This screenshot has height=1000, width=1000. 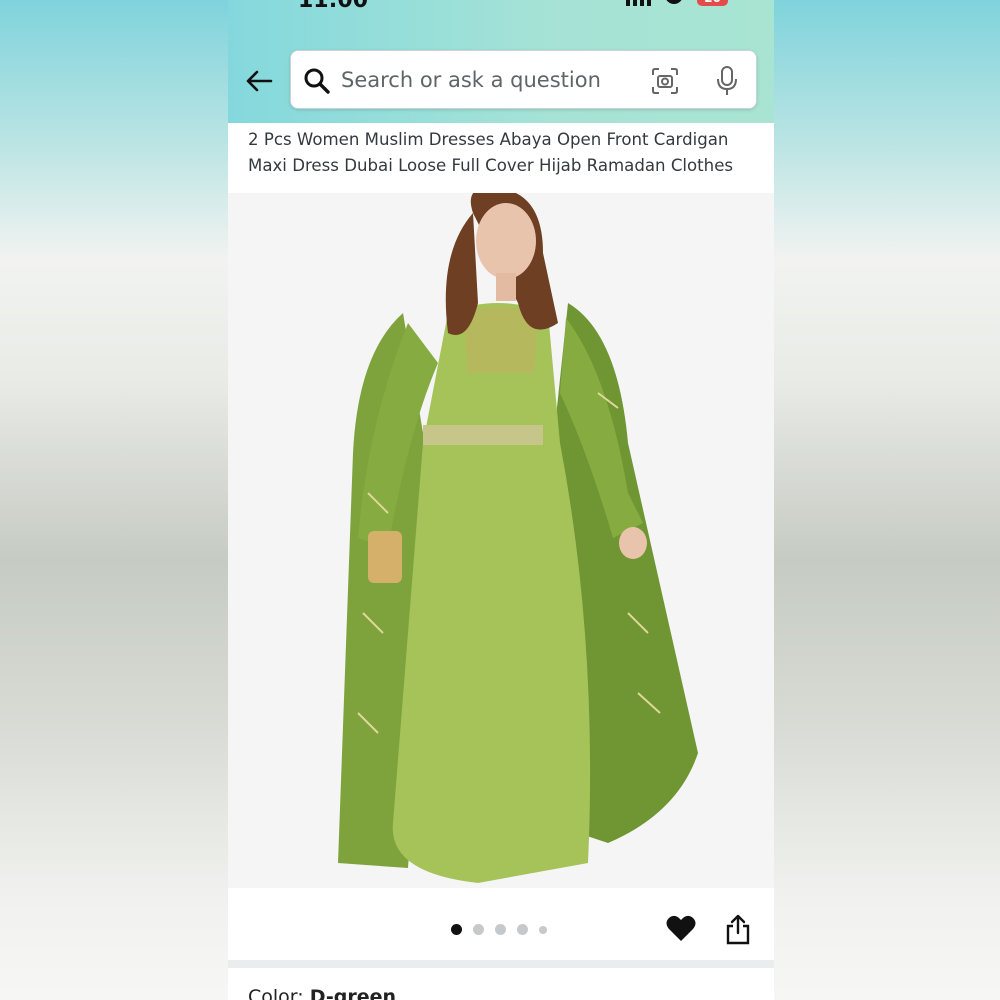 I want to click on back-arrow-icon, so click(x=259, y=81).